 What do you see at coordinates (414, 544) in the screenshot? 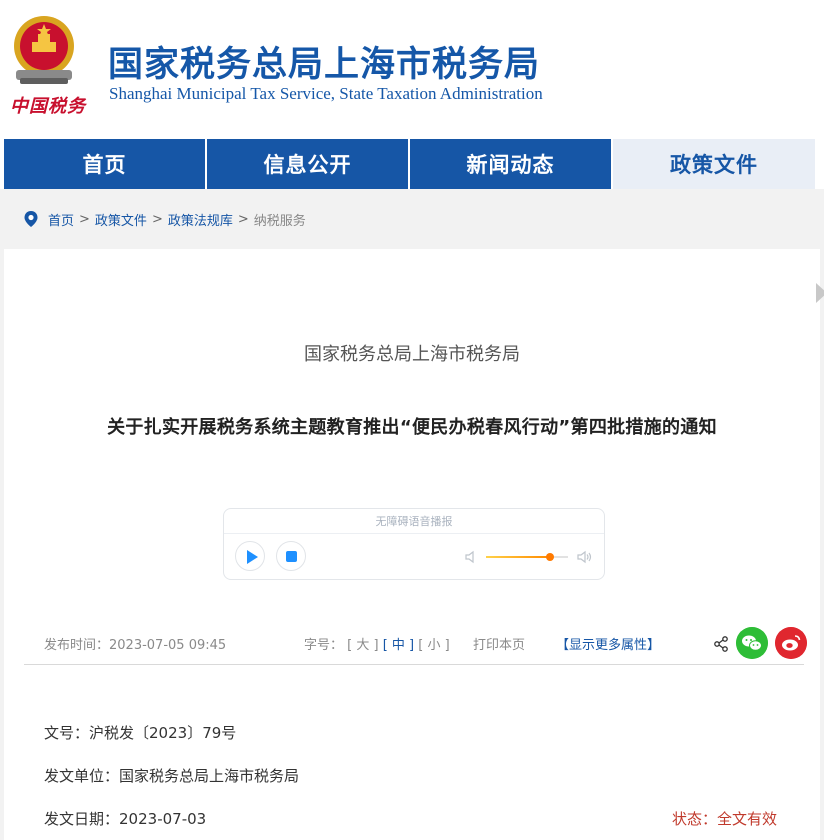
I see `audio-player: 无障碍语音播报` at bounding box center [414, 544].